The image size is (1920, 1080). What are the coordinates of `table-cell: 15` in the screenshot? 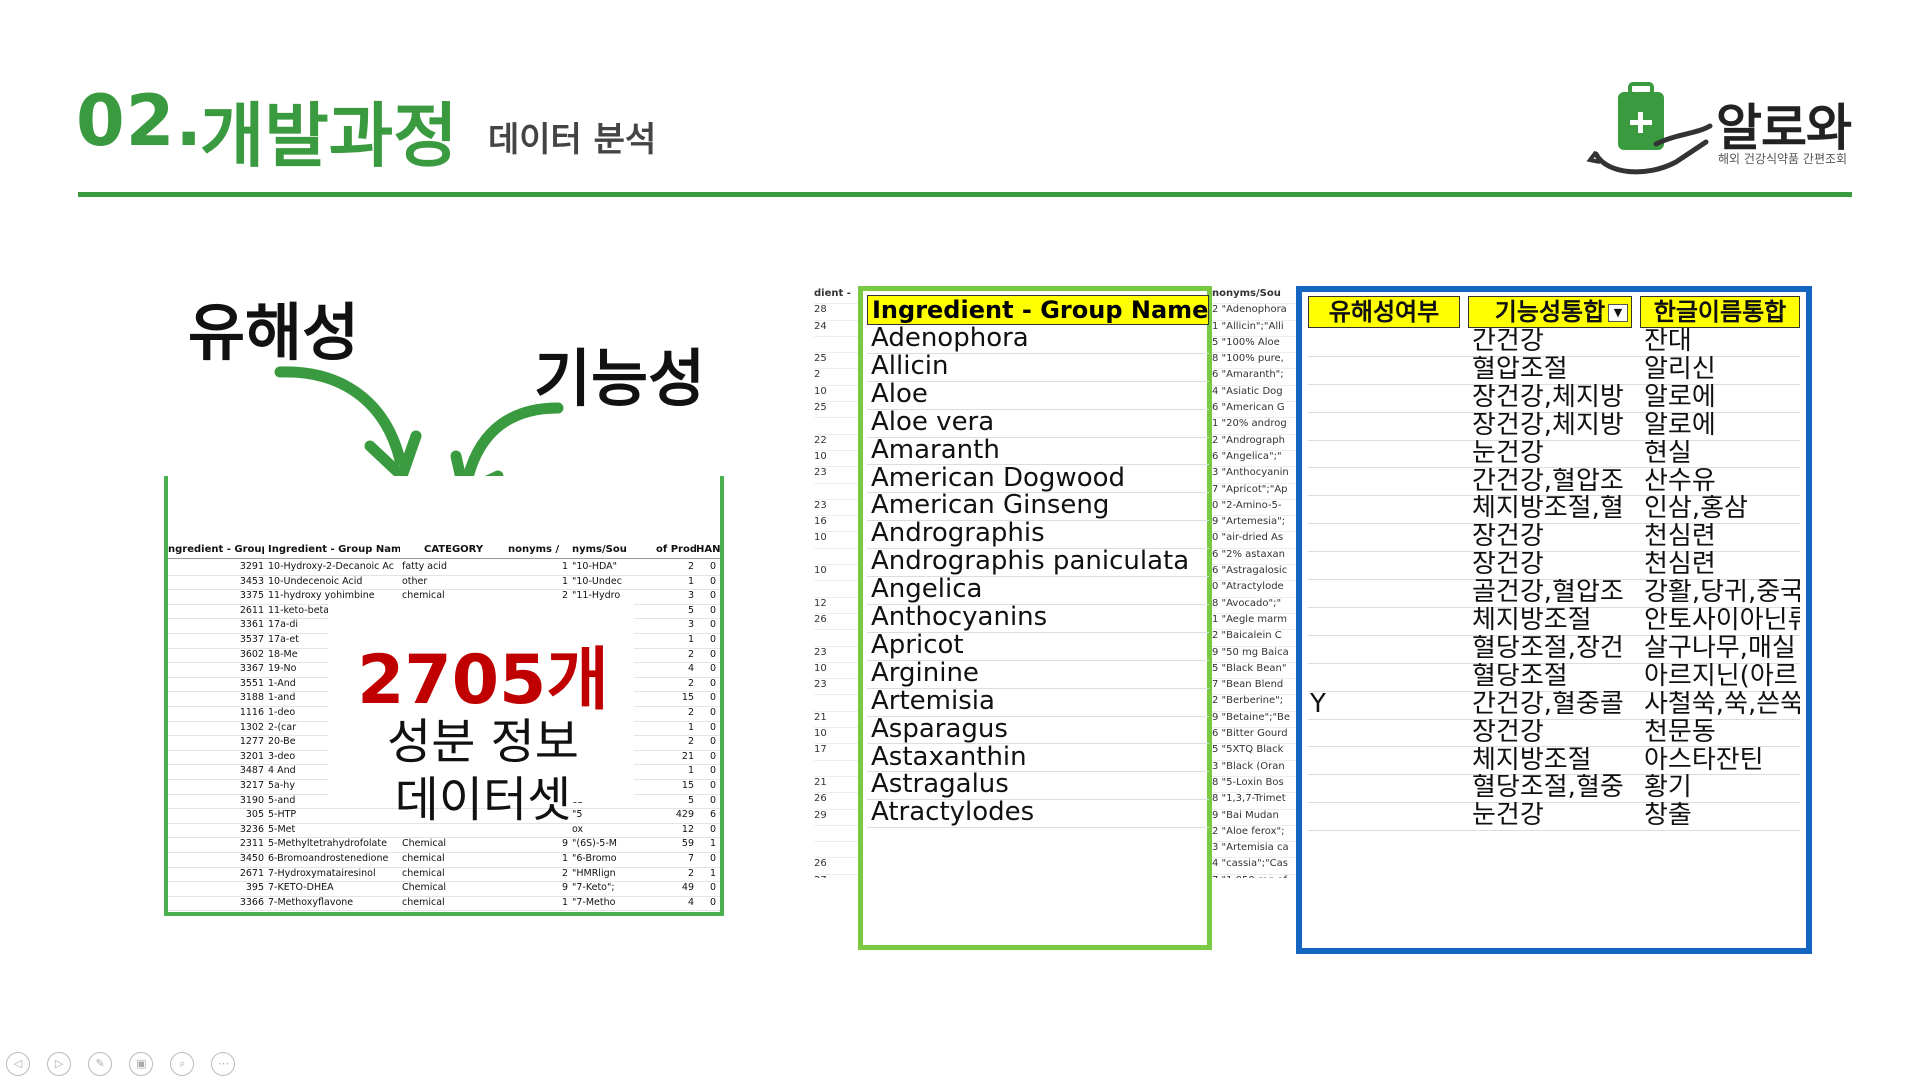 It's located at (687, 785).